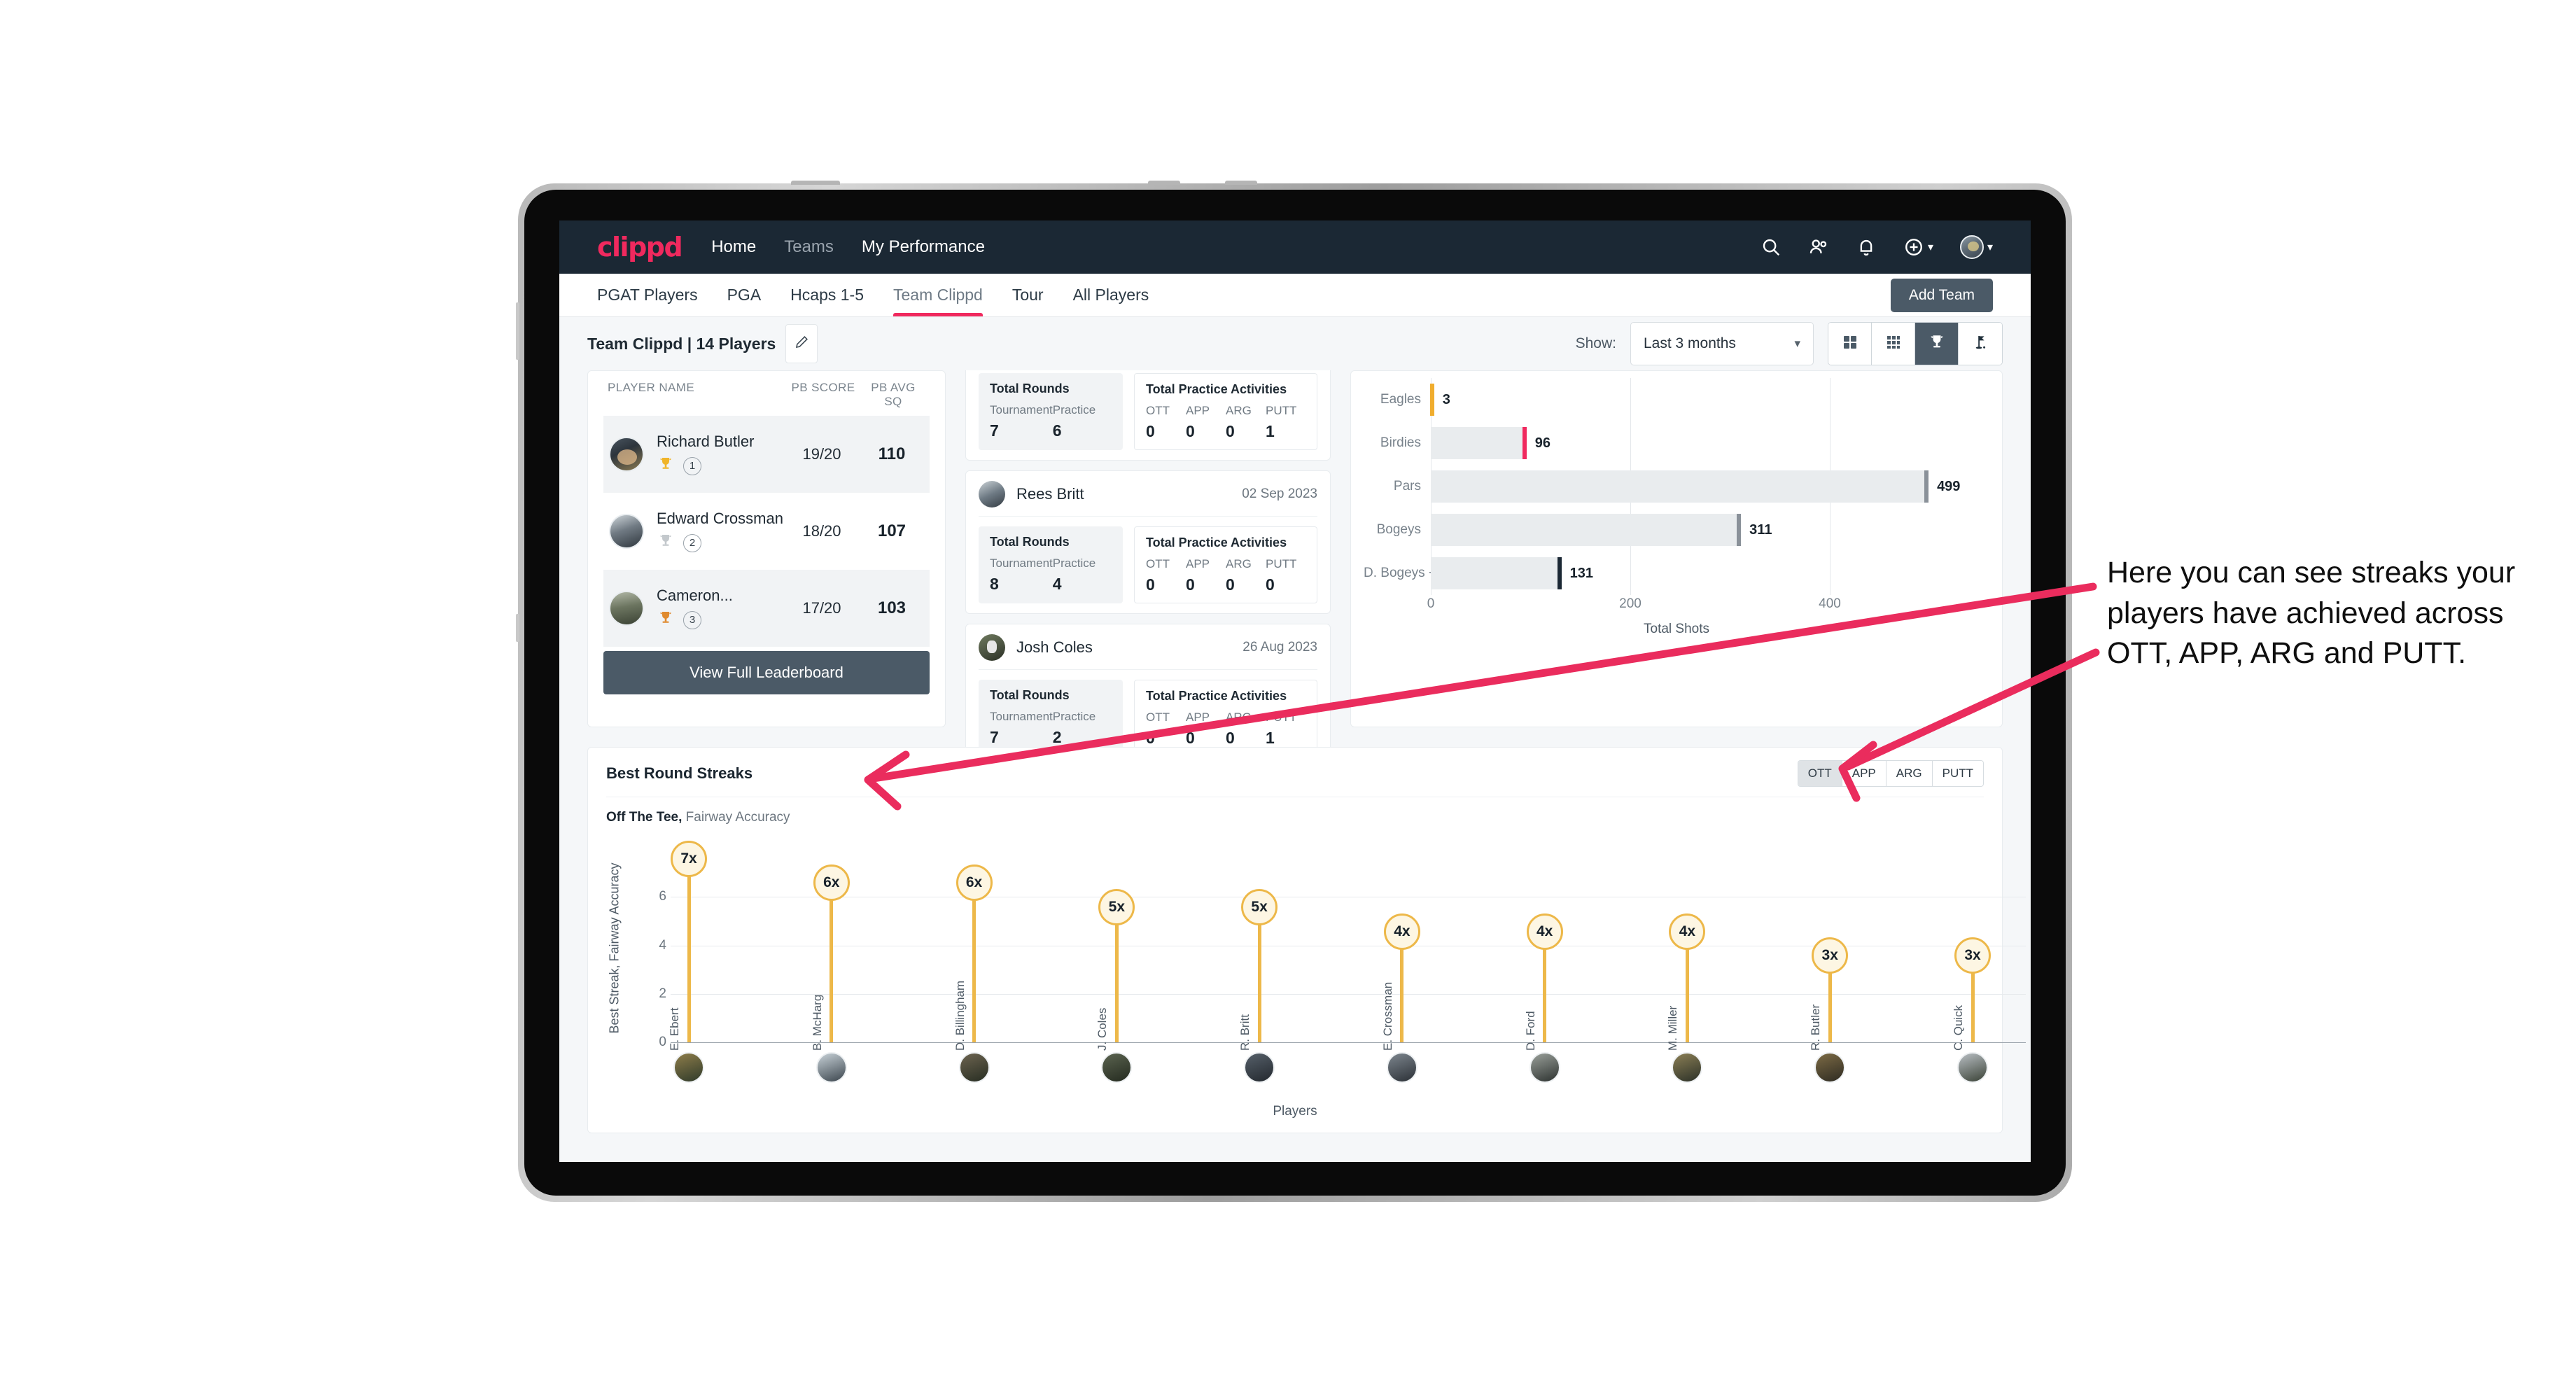 Image resolution: width=2576 pixels, height=1386 pixels. Describe the element at coordinates (1245, 1032) in the screenshot. I see `streak-player-label: R. Britt` at that location.